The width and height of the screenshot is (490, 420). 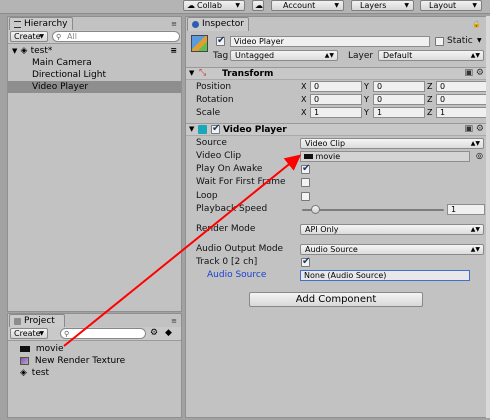 I want to click on tab-hierarchy: Hierarchy, so click(x=41, y=24).